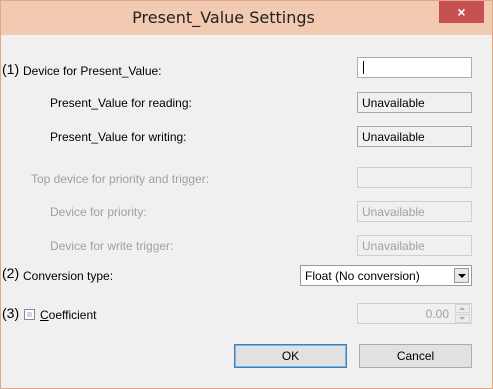  Describe the element at coordinates (414, 177) in the screenshot. I see `top-device-input` at that location.